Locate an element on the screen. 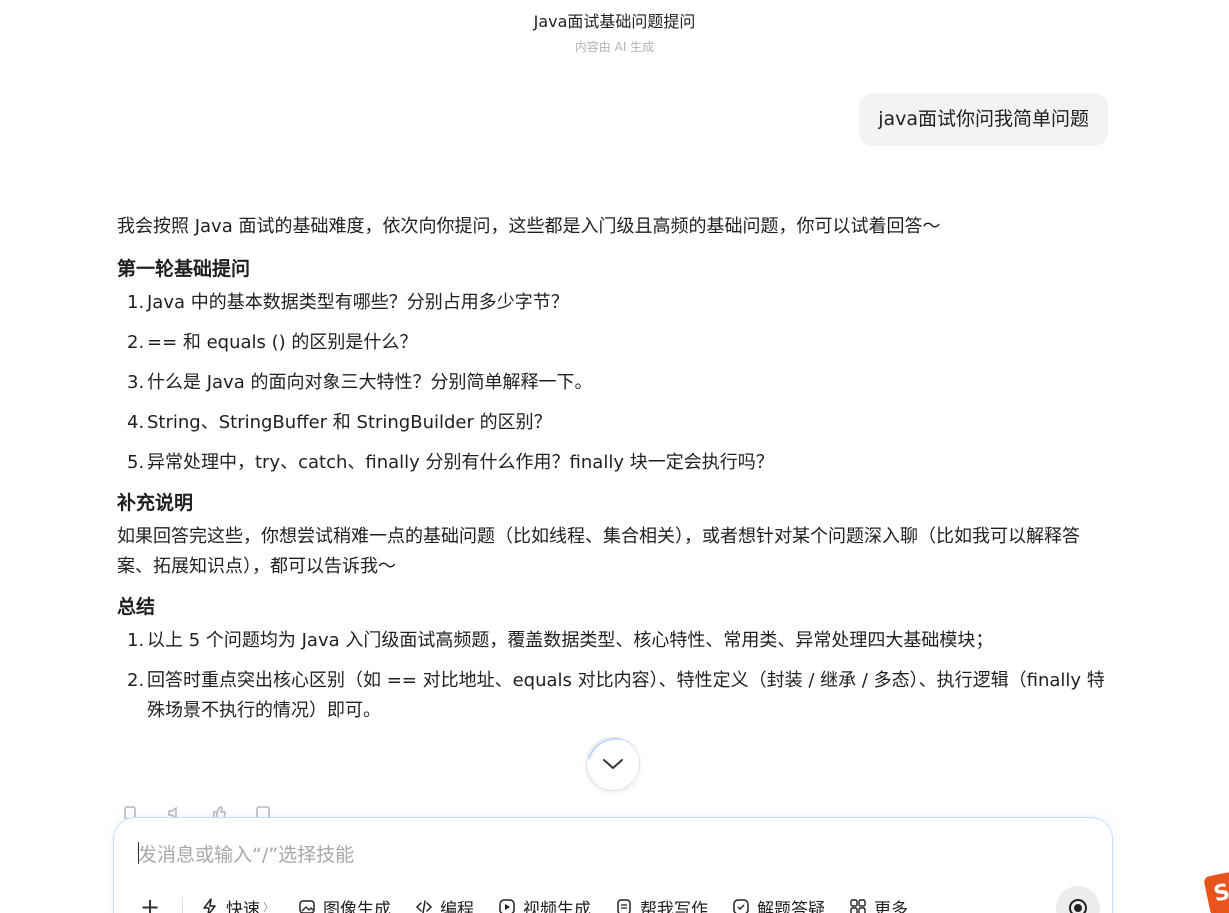 This screenshot has height=913, width=1229. section-heading-notes: 补充说明 is located at coordinates (155, 503).